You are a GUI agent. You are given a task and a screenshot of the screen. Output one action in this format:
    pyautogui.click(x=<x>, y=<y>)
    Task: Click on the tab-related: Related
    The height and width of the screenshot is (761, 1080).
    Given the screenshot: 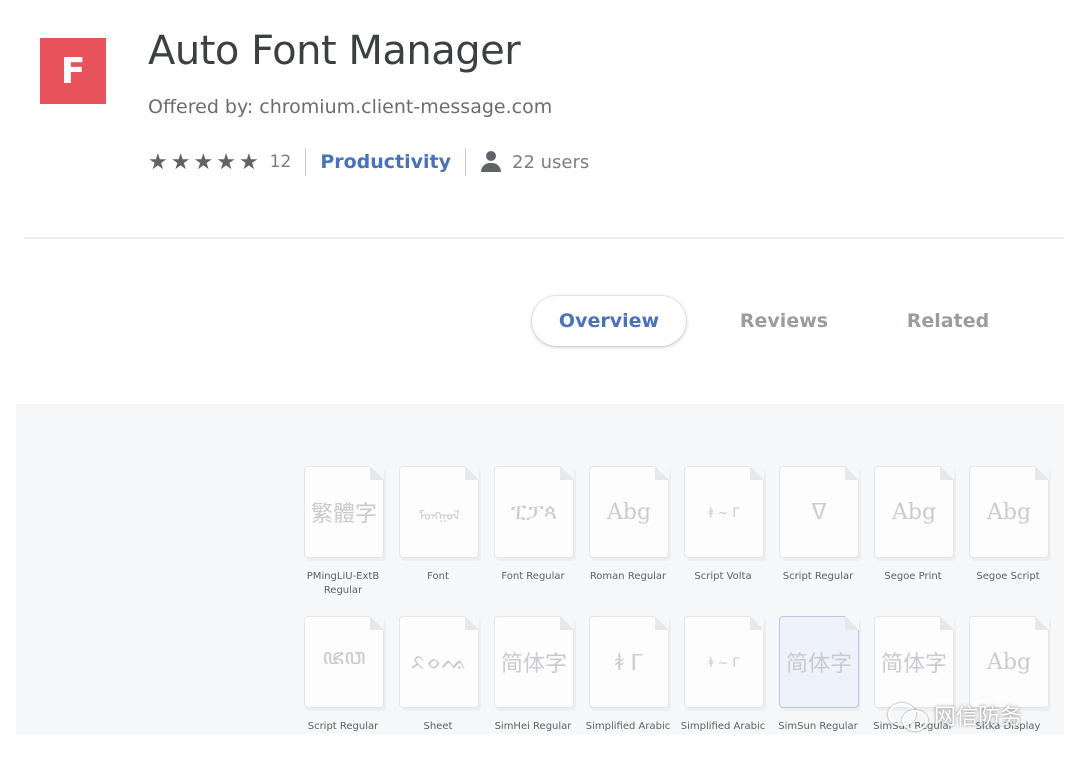 What is the action you would take?
    pyautogui.click(x=948, y=321)
    